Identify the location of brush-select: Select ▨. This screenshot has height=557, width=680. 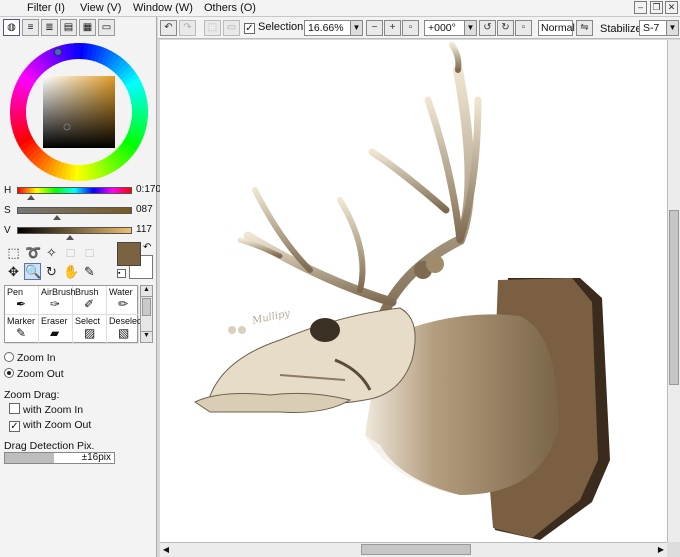
(90, 329).